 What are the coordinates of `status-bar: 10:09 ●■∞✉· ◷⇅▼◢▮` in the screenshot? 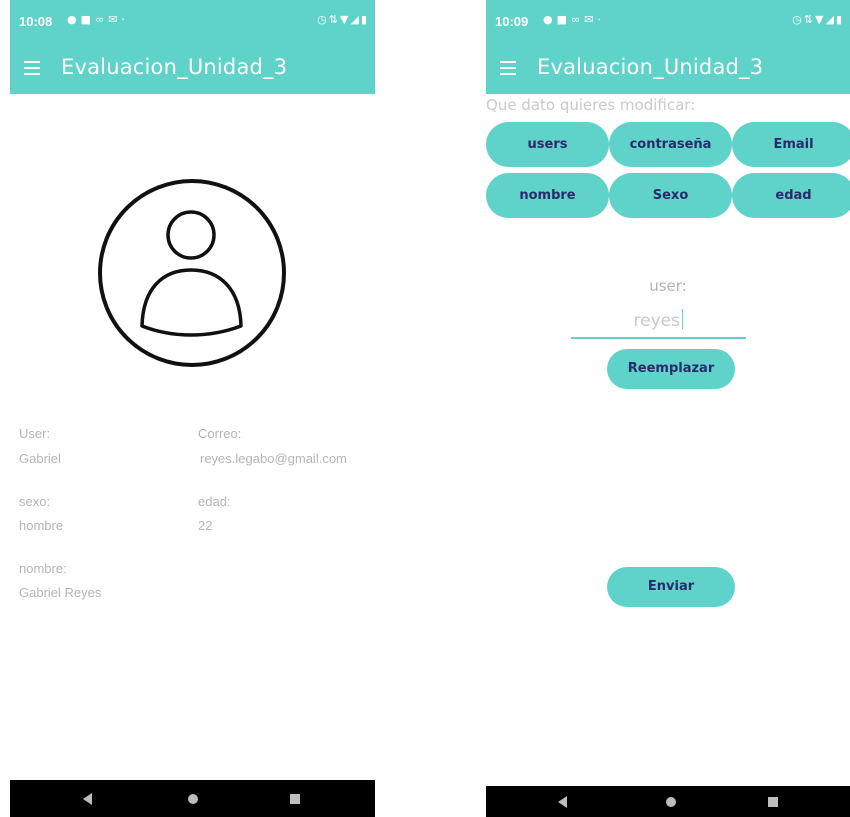 It's located at (668, 21).